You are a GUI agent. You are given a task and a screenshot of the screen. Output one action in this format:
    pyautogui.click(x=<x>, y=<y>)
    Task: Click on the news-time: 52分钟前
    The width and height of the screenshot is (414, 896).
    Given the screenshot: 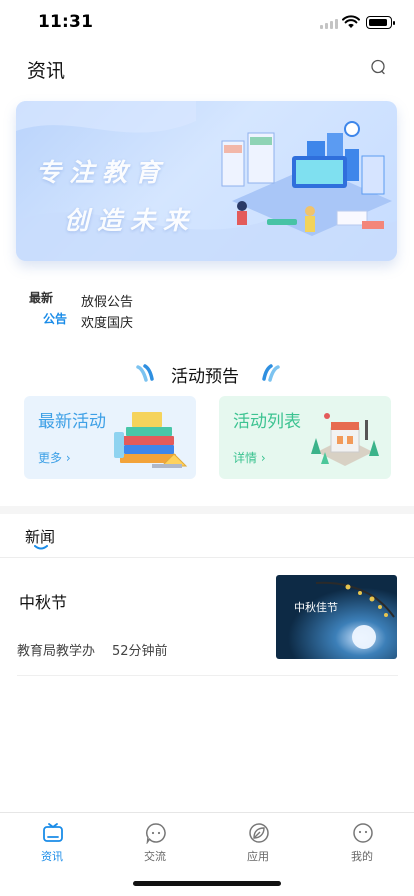 What is the action you would take?
    pyautogui.click(x=140, y=651)
    